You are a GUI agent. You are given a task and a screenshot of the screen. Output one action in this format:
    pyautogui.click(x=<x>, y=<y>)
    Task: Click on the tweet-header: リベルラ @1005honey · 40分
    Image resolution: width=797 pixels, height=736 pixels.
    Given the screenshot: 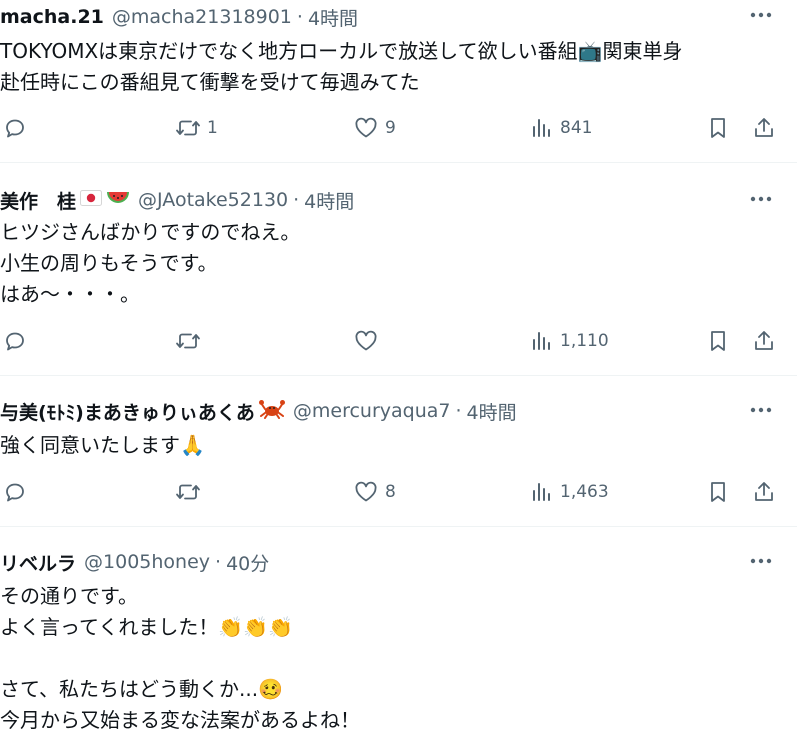 What is the action you would take?
    pyautogui.click(x=134, y=562)
    